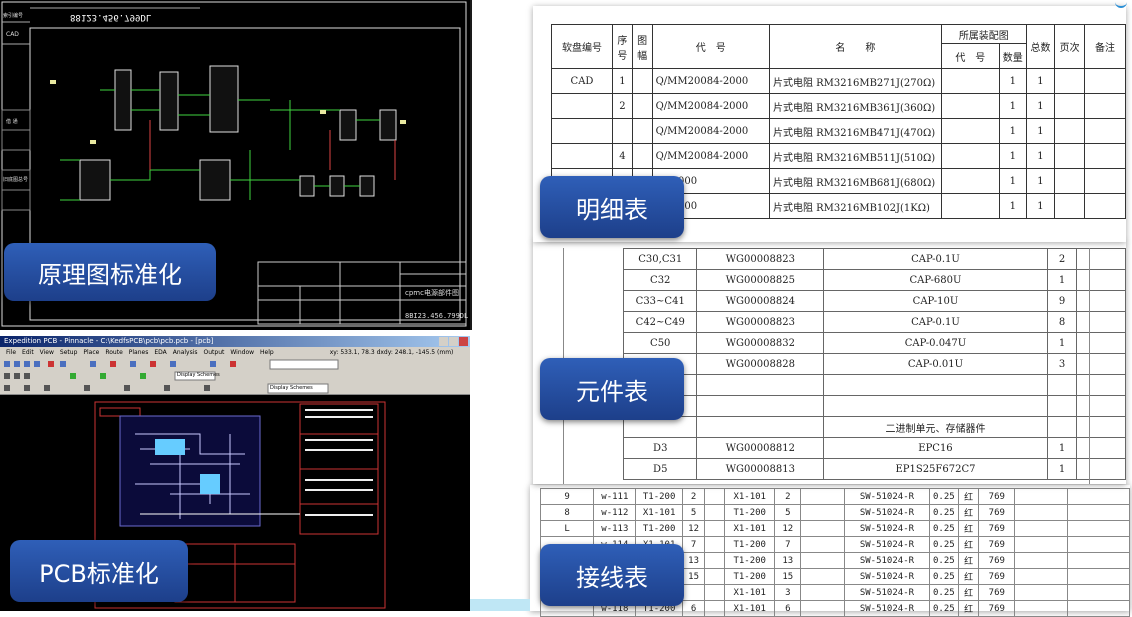 The image size is (1132, 617). Describe the element at coordinates (642, 106) in the screenshot. I see `bom-cell-size` at that location.